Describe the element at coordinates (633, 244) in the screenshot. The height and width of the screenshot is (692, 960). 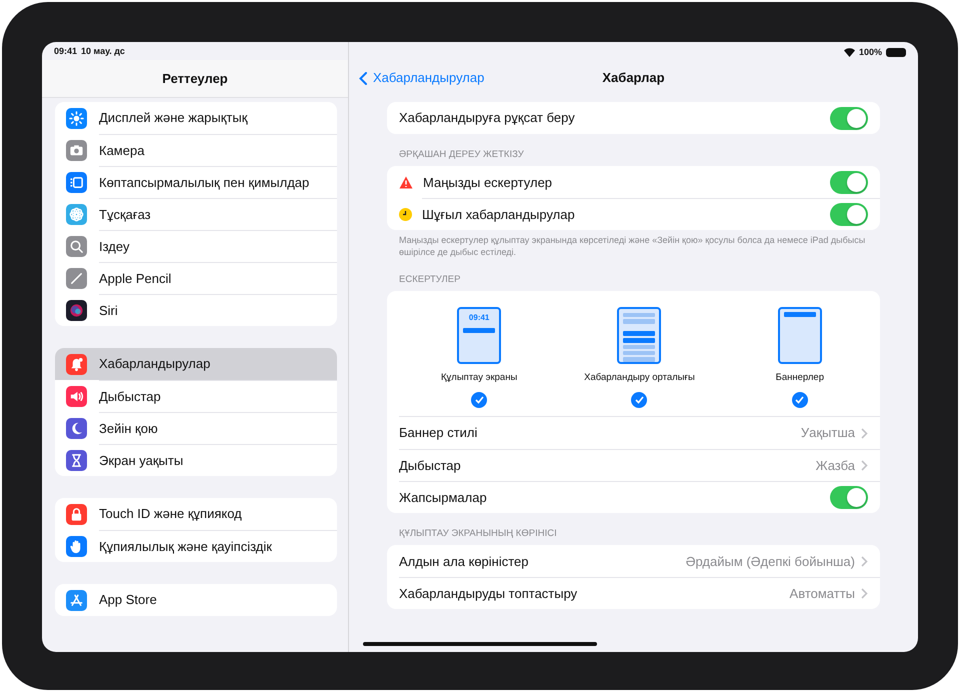
I see `section-footer: Маңызды ескертулер құлыптау экранында көрсетіледі және «Зейін қою» қосулы болса да немесе iPad дыбысы өшірілсе де дыбыс естіледі.` at that location.